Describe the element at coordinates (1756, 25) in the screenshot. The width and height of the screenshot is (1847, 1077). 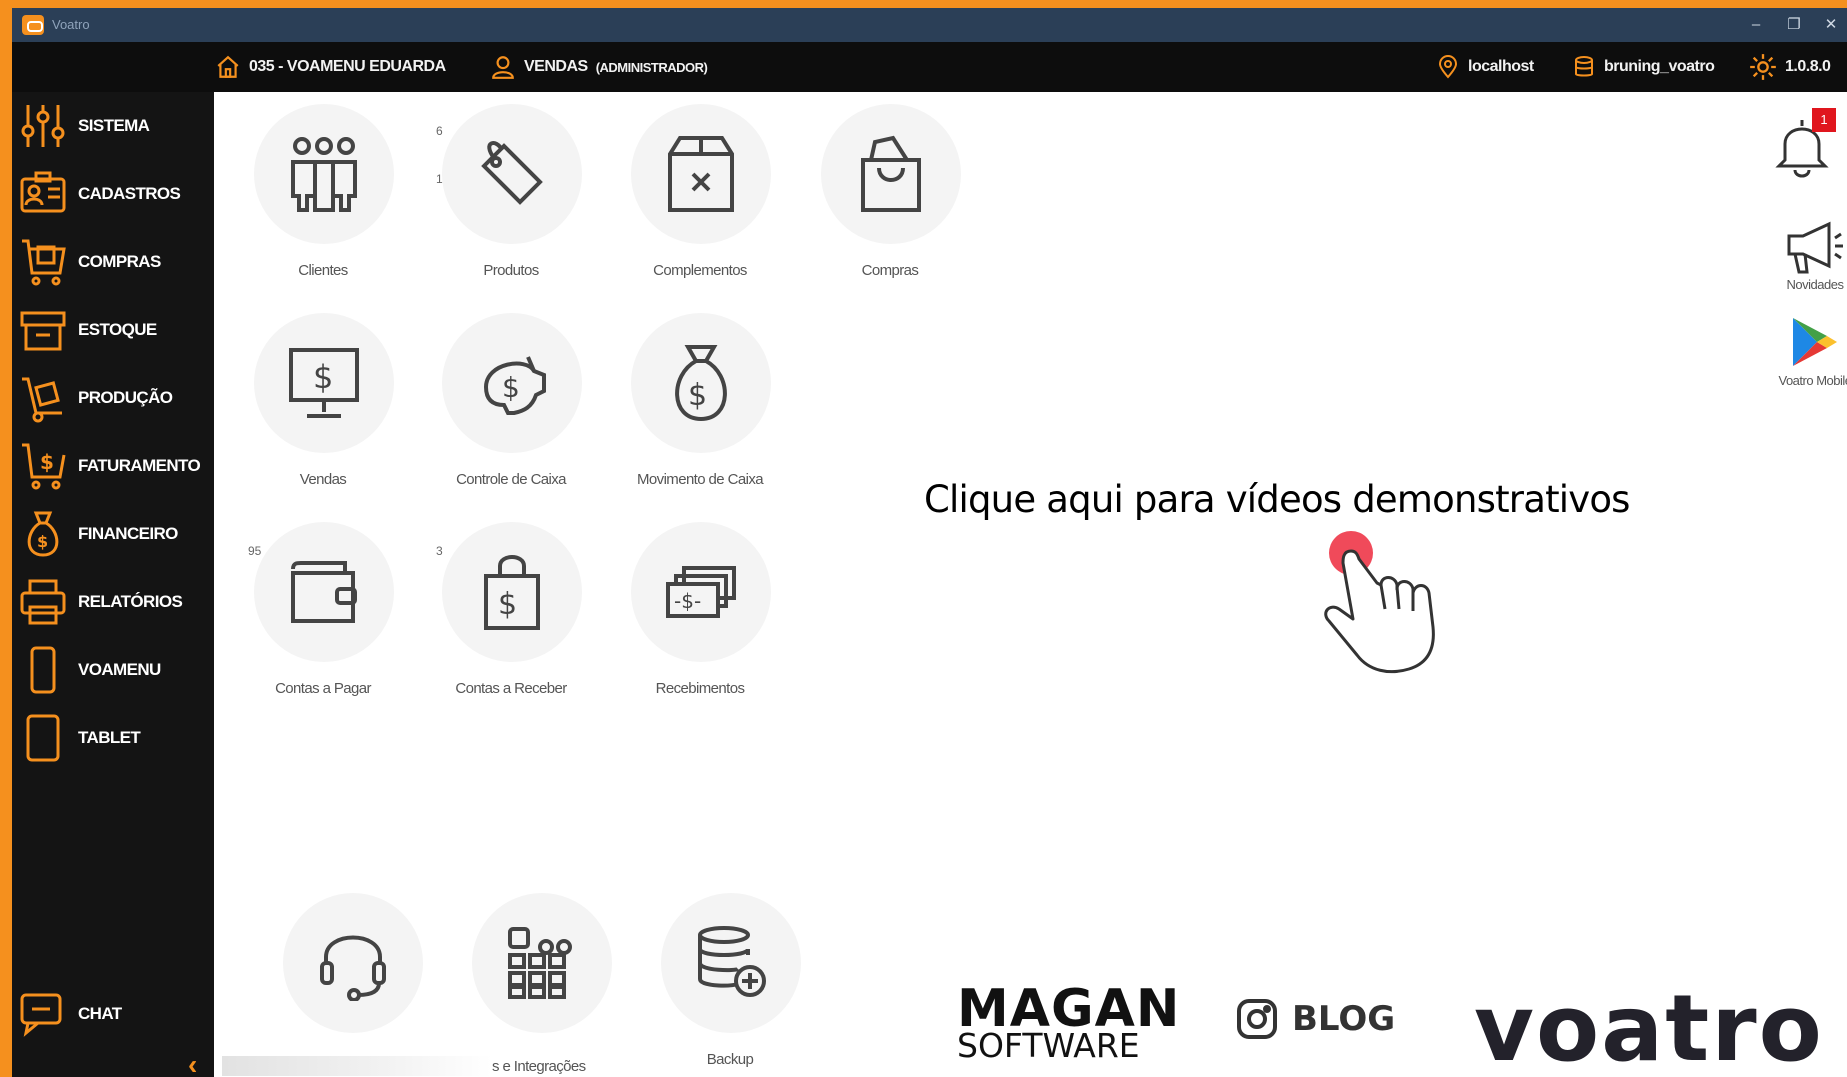
I see `minimize-icon: –` at that location.